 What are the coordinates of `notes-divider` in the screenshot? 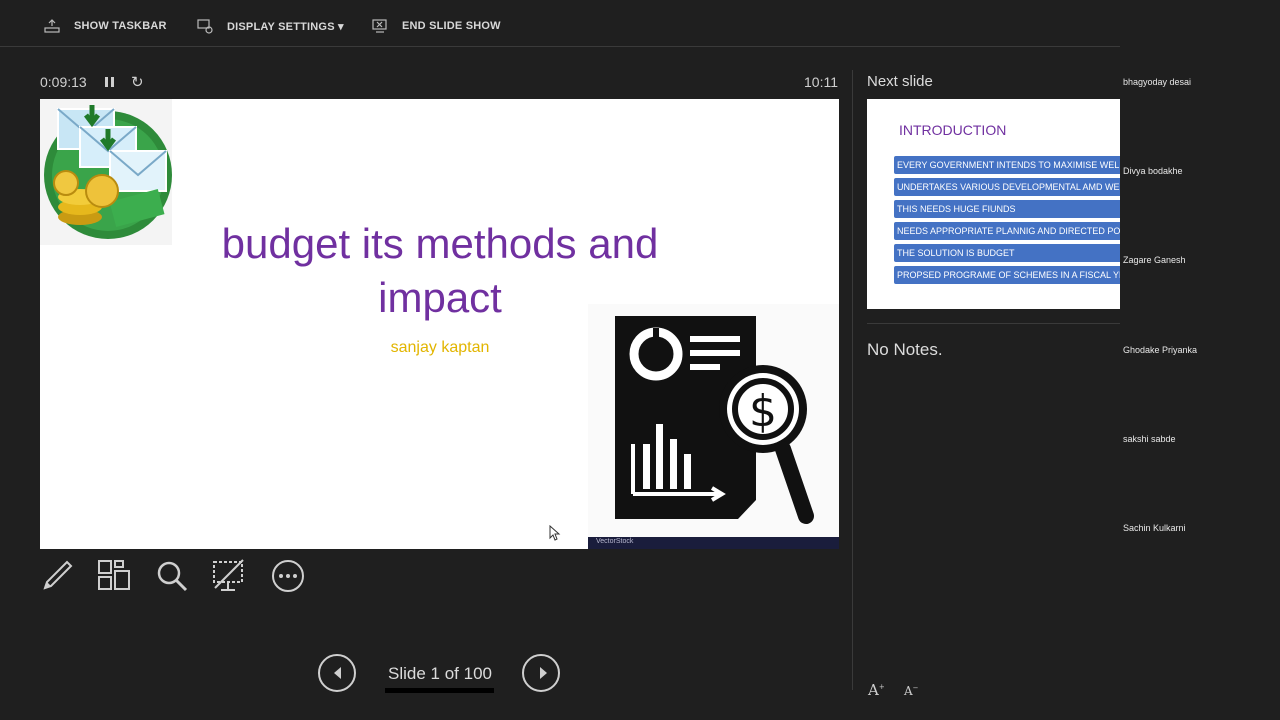 It's located at (993, 323).